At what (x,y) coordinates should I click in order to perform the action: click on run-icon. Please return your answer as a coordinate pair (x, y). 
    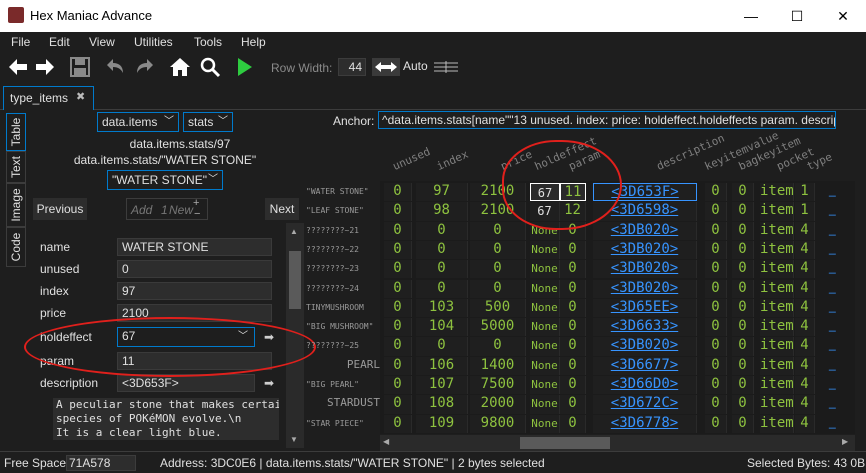
    Looking at the image, I should click on (244, 67).